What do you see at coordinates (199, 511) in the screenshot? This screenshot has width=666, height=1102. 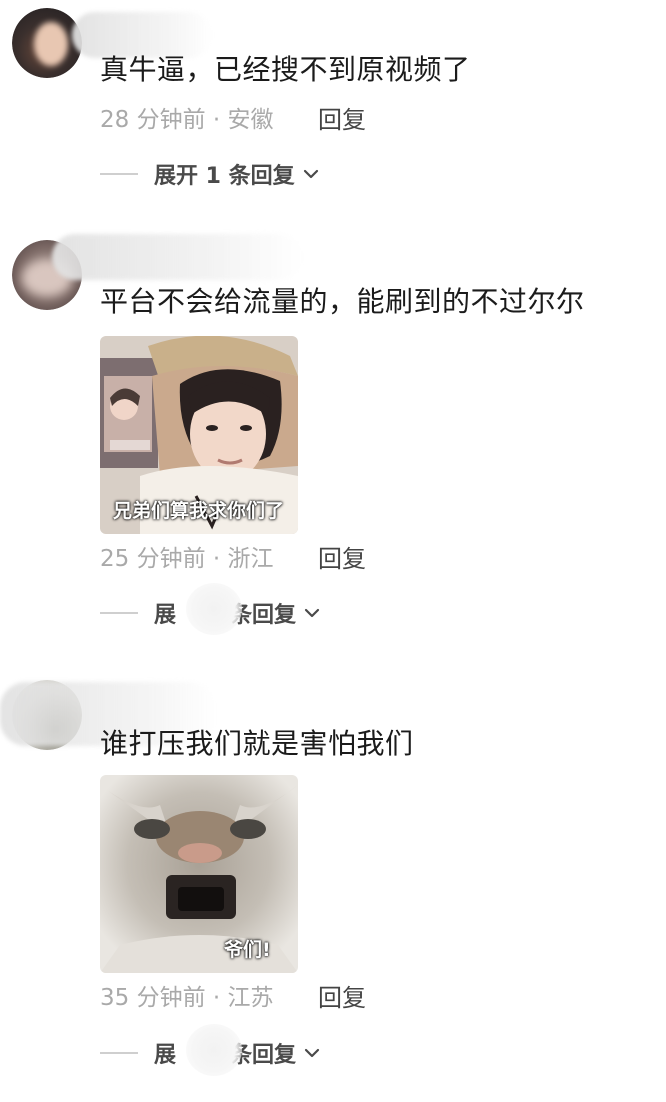 I see `sticker-caption: 兄弟们算我求你们了` at bounding box center [199, 511].